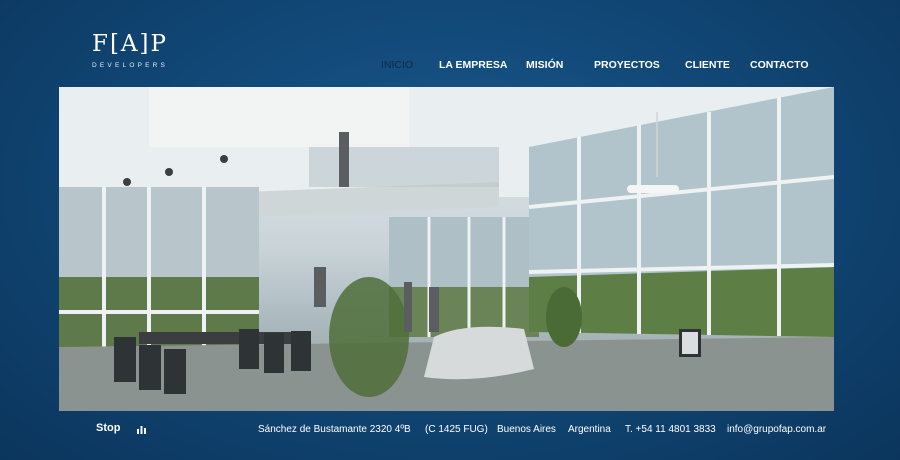  I want to click on contact-email-link: info@grupofap.com.ar, so click(776, 429).